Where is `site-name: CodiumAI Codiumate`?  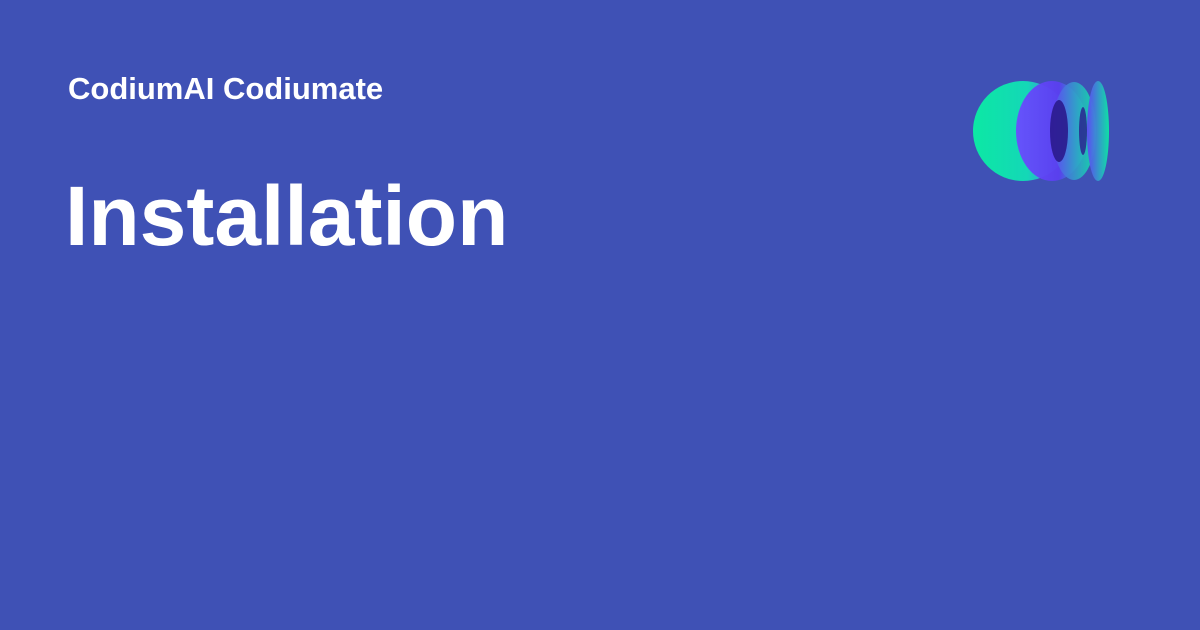
site-name: CodiumAI Codiumate is located at coordinates (226, 88).